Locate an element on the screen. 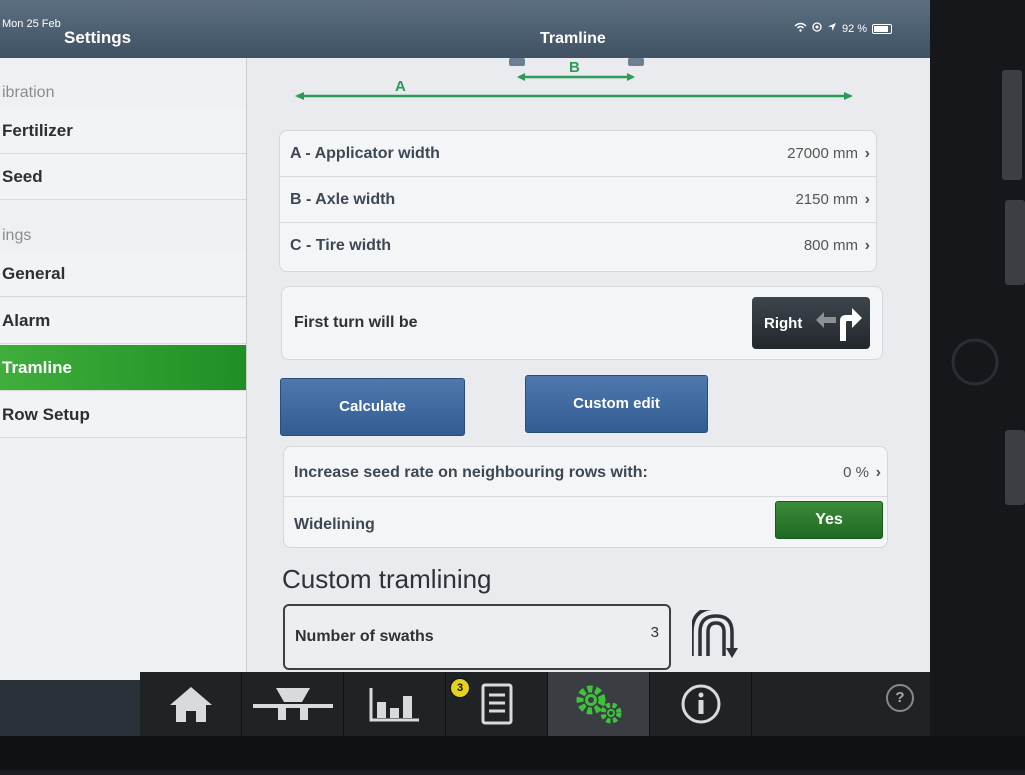 The height and width of the screenshot is (775, 1025). navigation-arrow-icon is located at coordinates (832, 28).